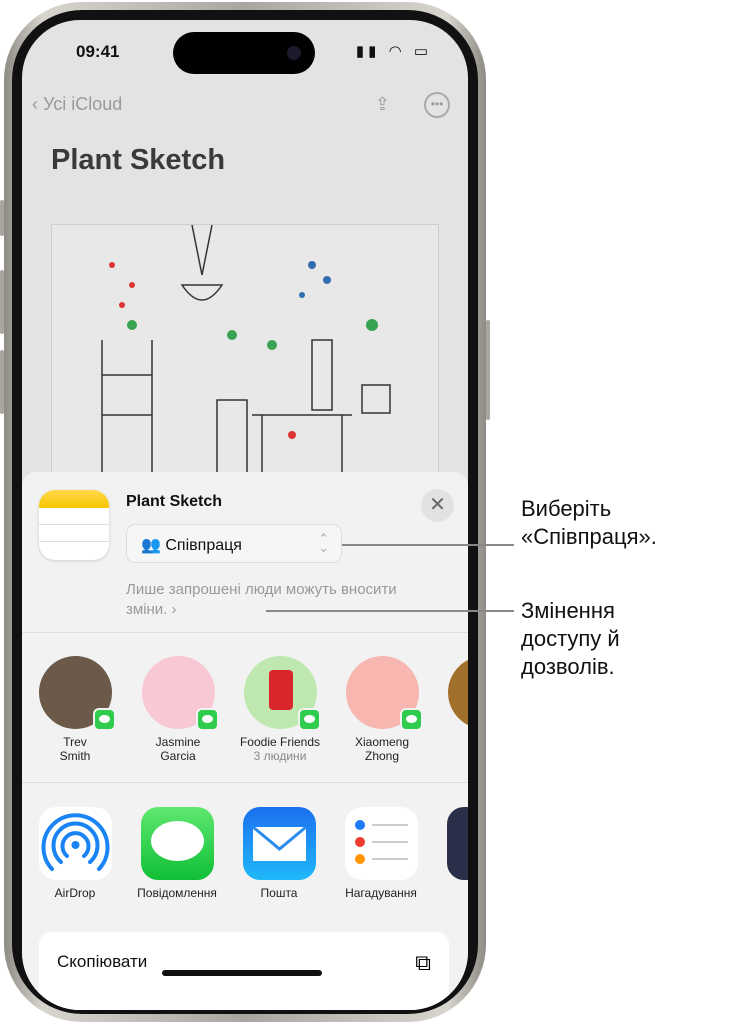  What do you see at coordinates (279, 843) in the screenshot?
I see `mail-icon` at bounding box center [279, 843].